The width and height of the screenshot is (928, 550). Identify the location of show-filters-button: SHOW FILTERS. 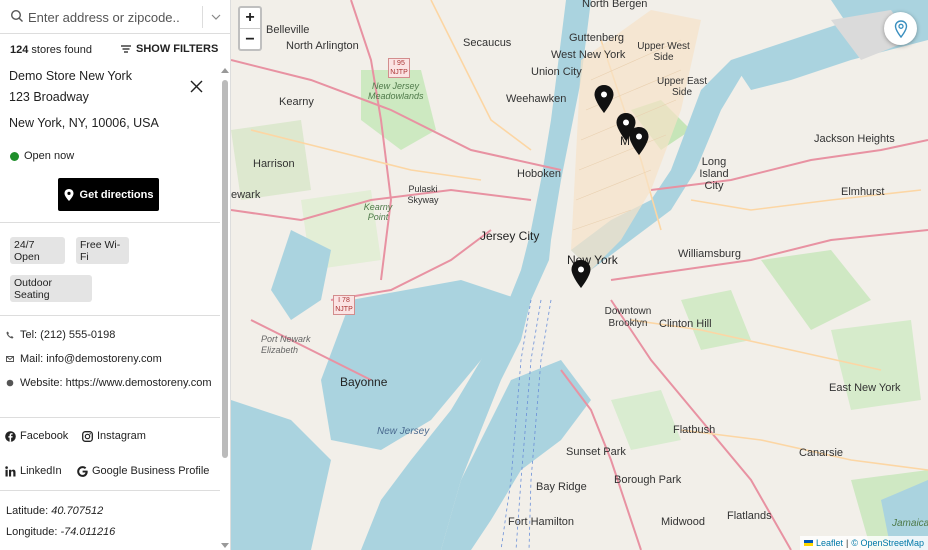
(169, 49).